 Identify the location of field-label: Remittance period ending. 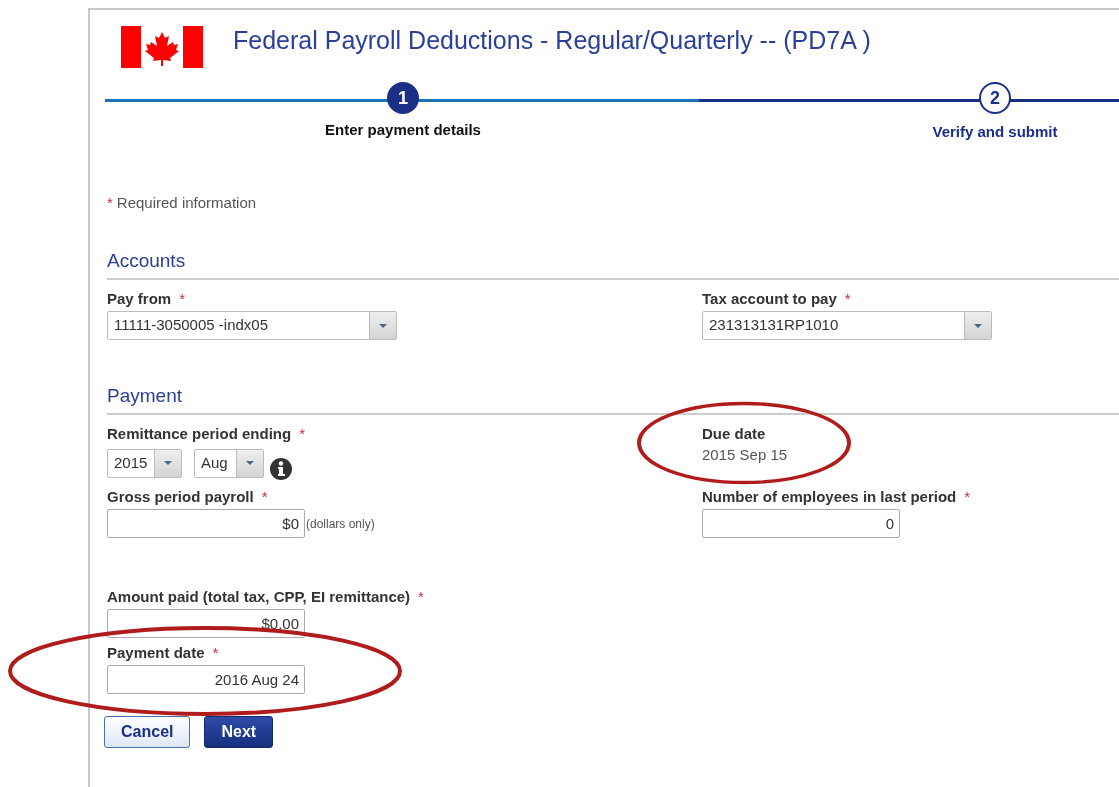
(199, 433).